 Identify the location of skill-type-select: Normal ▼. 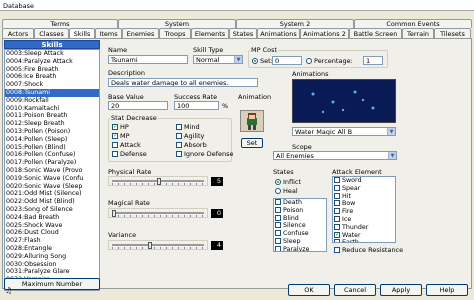
(218, 59).